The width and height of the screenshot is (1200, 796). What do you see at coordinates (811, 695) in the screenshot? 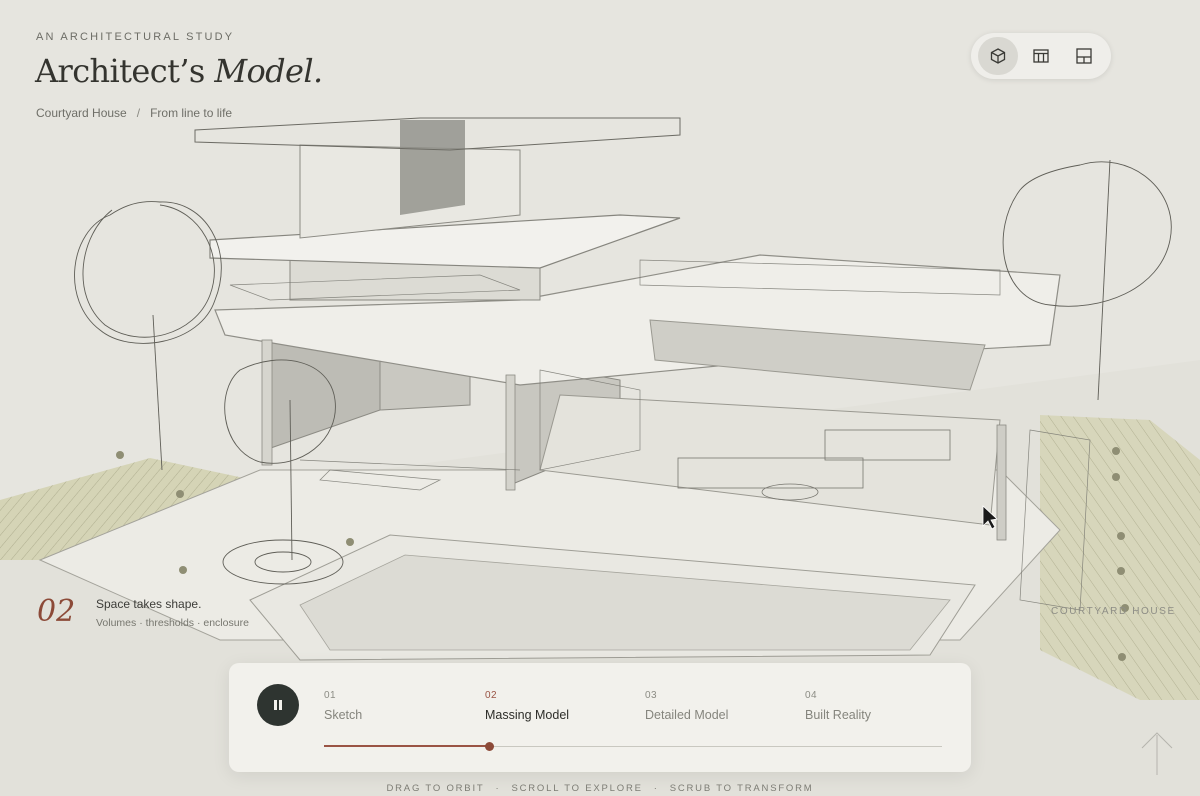
I see `step-number: 04` at bounding box center [811, 695].